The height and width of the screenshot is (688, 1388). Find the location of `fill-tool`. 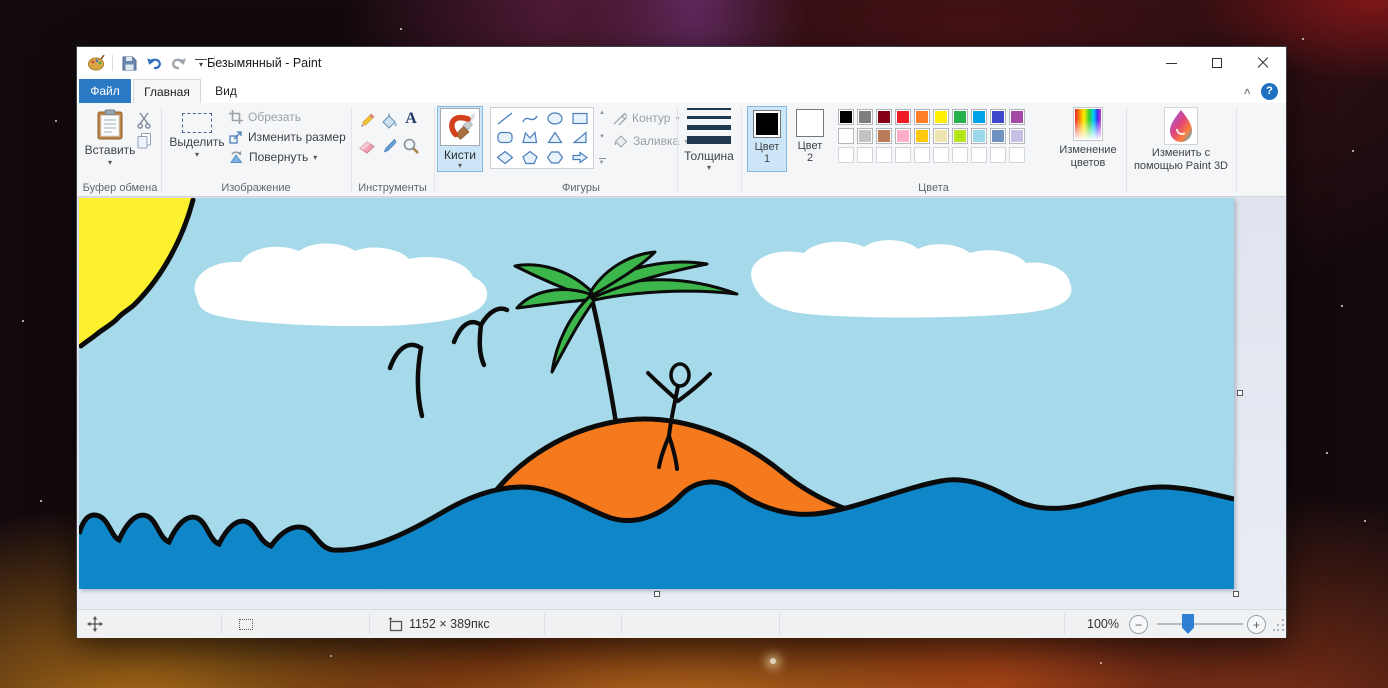

fill-tool is located at coordinates (389, 121).